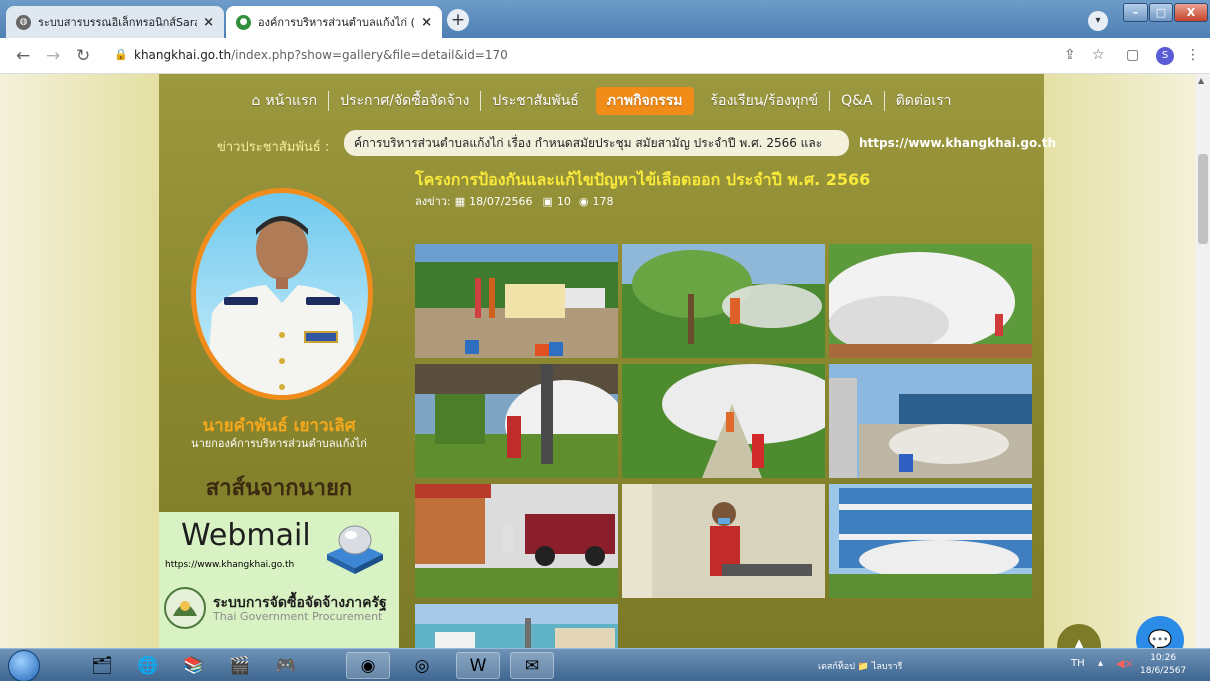  I want to click on menu-label: ประกาศ/จัดซื้อจัดจ้าง, so click(405, 101).